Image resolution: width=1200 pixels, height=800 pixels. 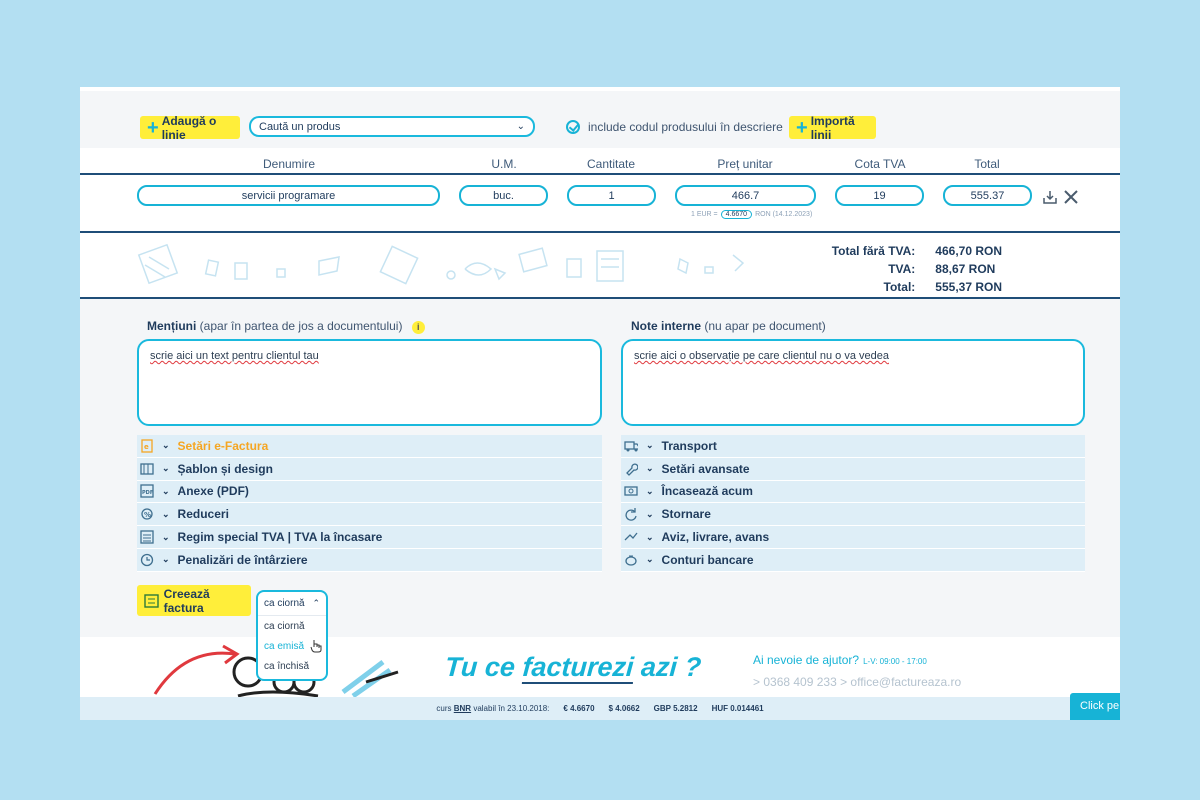 What do you see at coordinates (806, 660) in the screenshot?
I see `help-title: Ai nevoie de ajutor?` at bounding box center [806, 660].